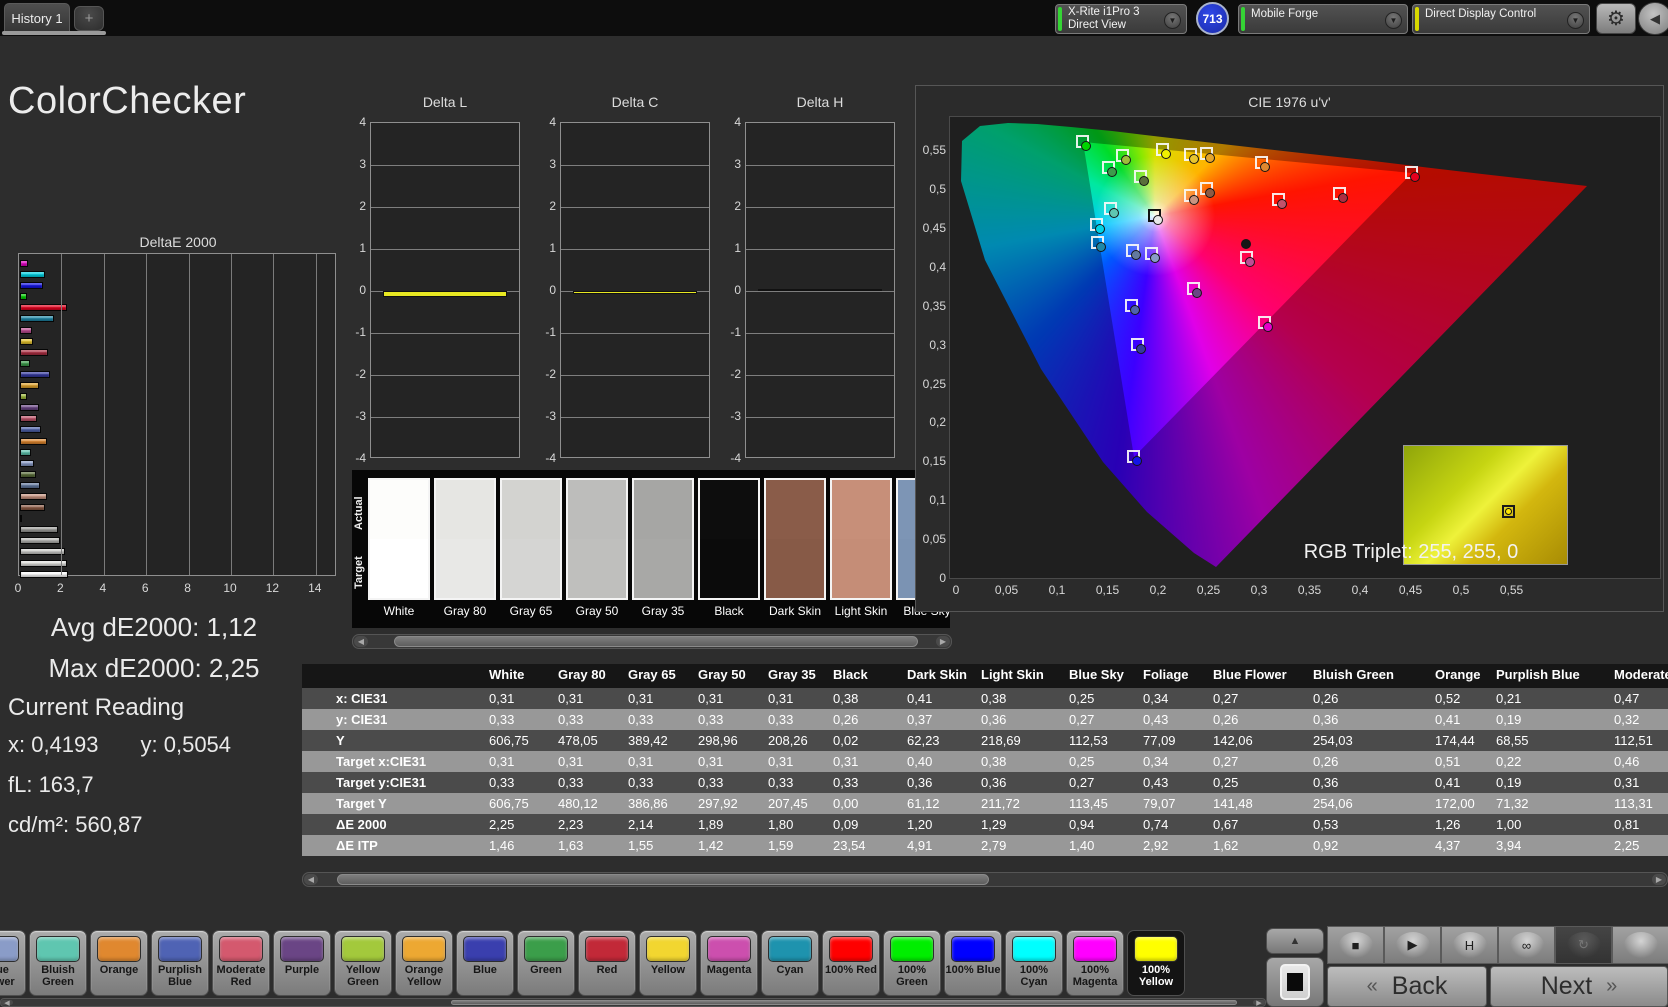 This screenshot has height=1007, width=1668. I want to click on table-cell: 0,31, so click(661, 761).